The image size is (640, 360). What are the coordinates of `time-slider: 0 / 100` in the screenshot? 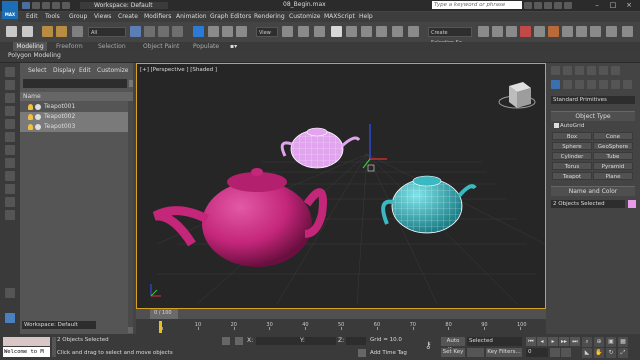 It's located at (341, 315).